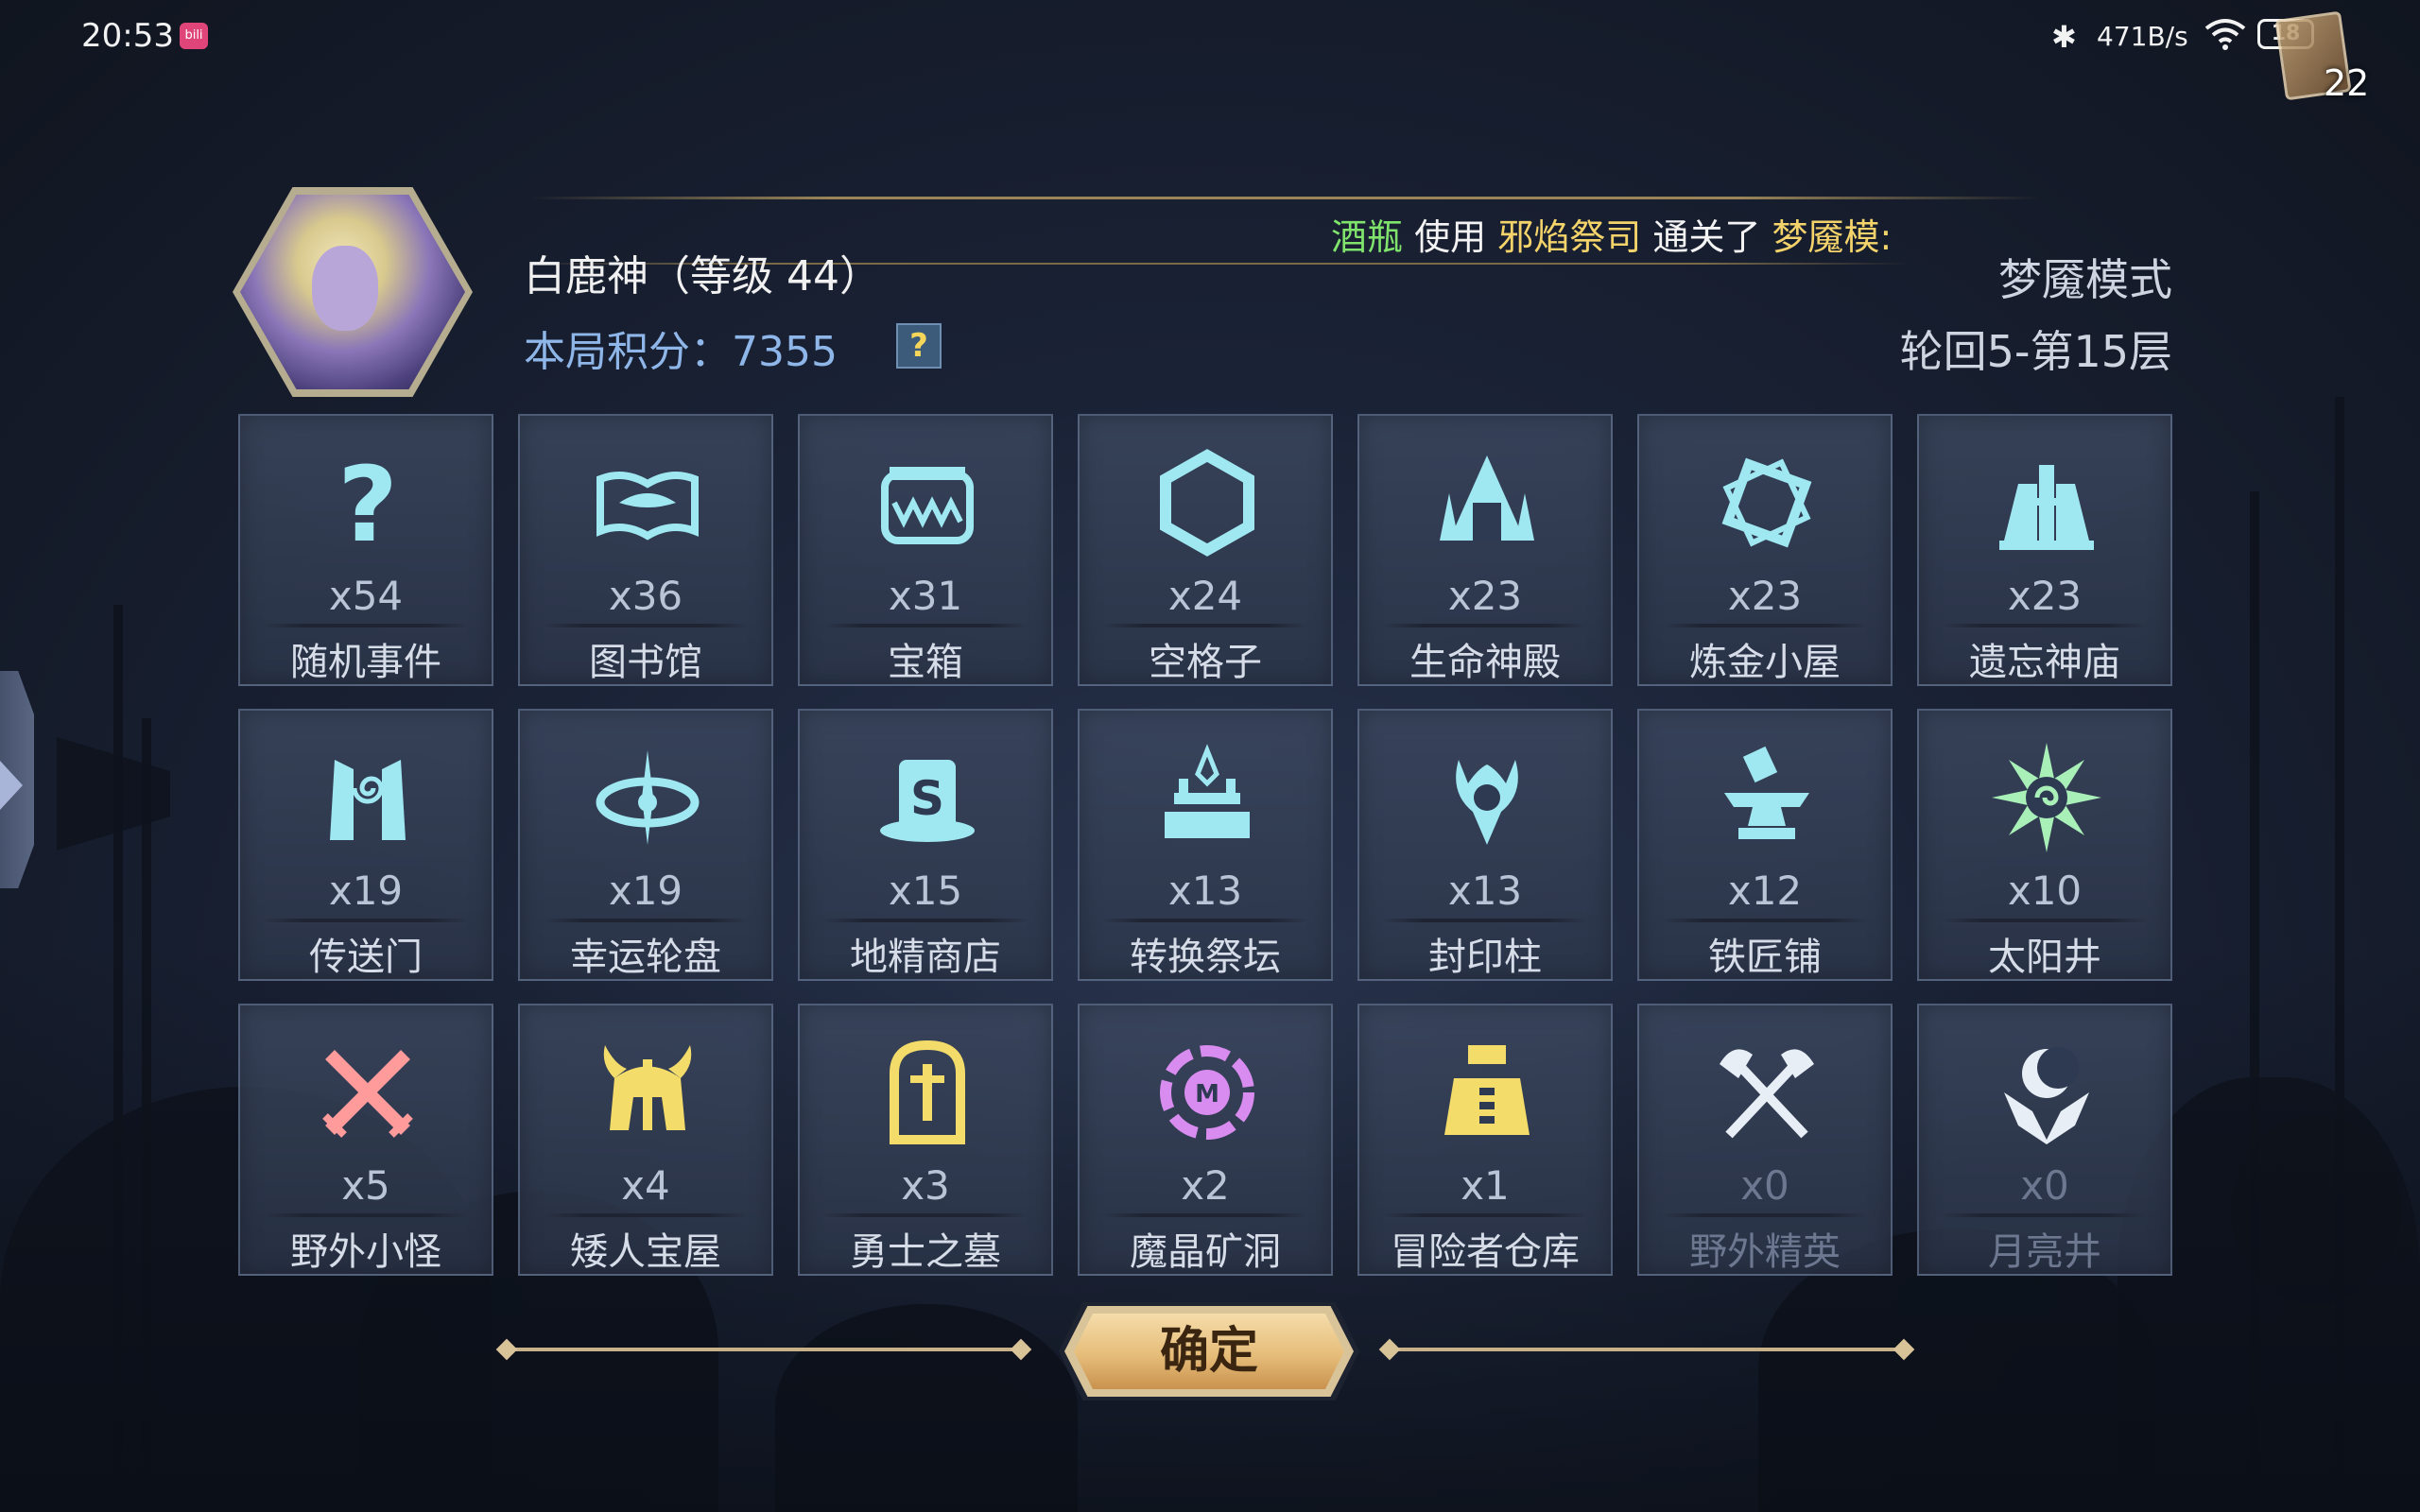 Image resolution: width=2420 pixels, height=1512 pixels. What do you see at coordinates (1767, 797) in the screenshot?
I see `anvil-icon` at bounding box center [1767, 797].